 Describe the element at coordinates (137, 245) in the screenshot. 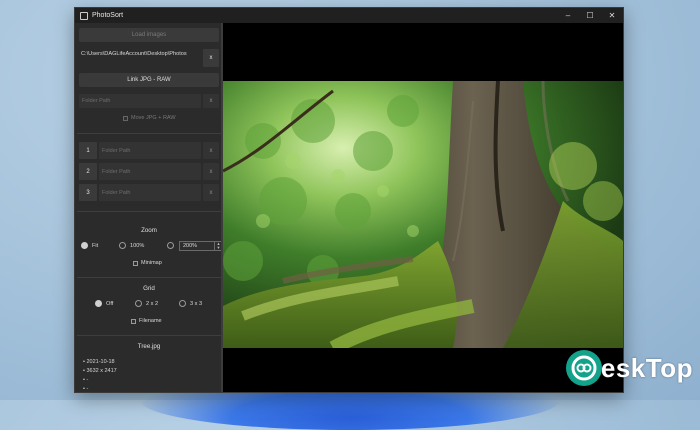

I see `zoom-100-label: 100%` at that location.